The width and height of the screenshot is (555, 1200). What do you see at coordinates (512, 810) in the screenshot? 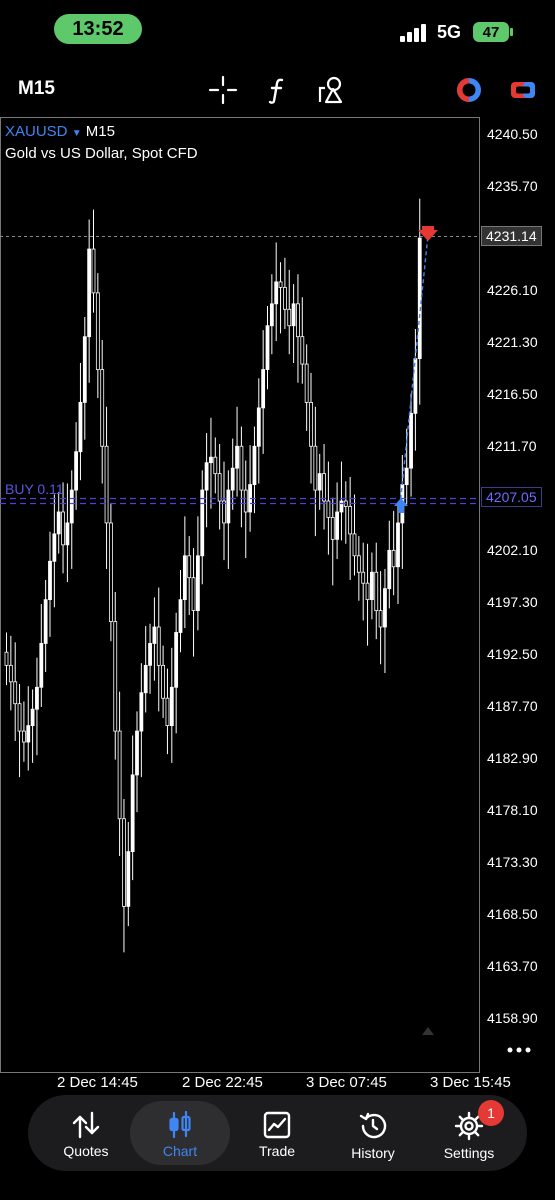
I see `price-label: 4178.10` at bounding box center [512, 810].